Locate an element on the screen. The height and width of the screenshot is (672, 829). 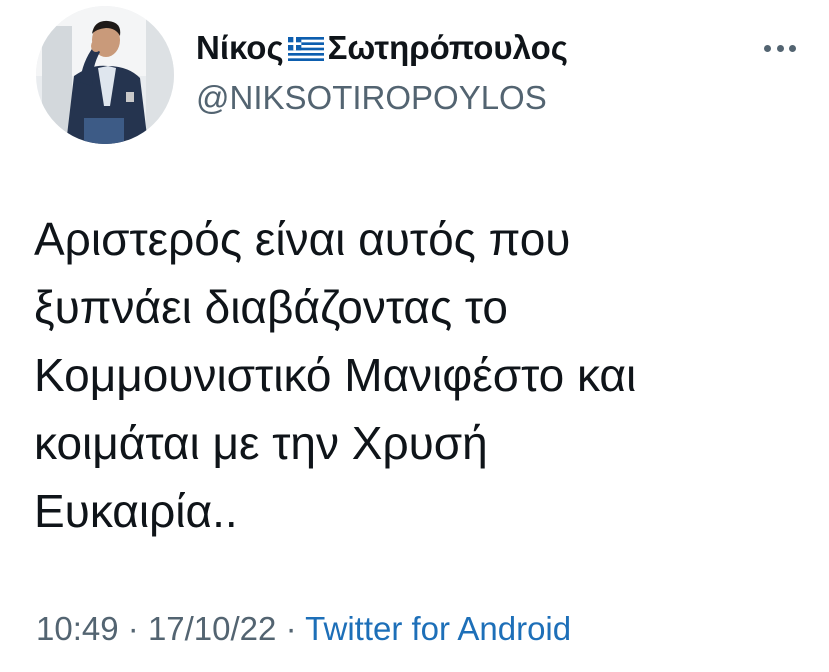
tweet-text-line: Αριστερός είναι αυτός που is located at coordinates (302, 239).